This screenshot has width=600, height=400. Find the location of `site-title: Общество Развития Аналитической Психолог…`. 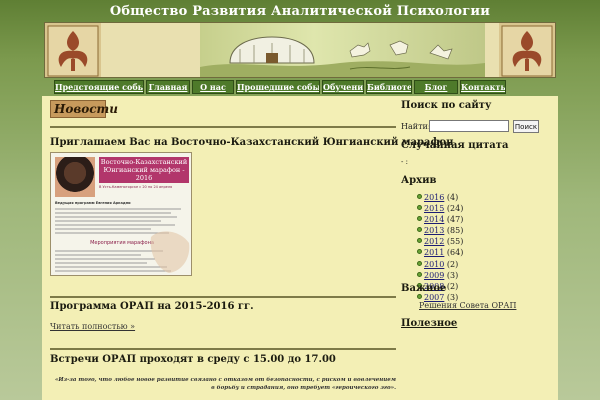

site-title: Общество Развития Аналитической Психолог… is located at coordinates (300, 11).